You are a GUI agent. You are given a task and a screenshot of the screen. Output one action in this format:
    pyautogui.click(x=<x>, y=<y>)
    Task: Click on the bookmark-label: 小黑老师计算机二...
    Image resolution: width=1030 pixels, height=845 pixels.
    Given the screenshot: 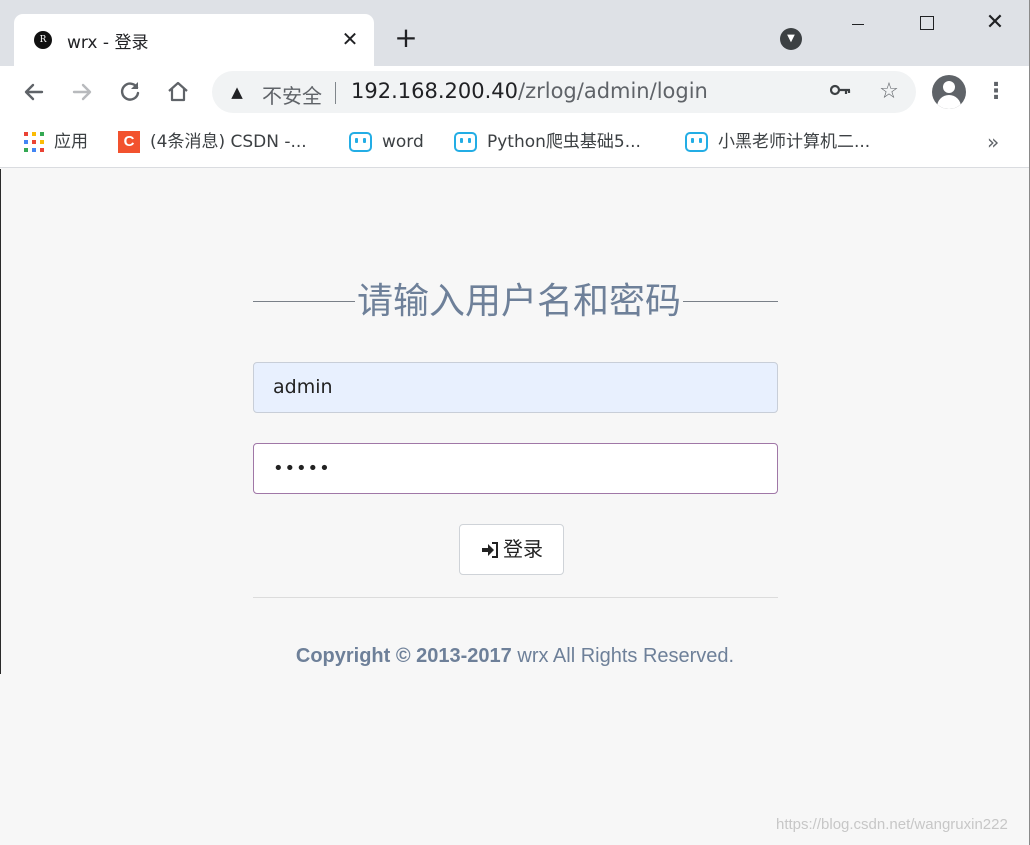 What is the action you would take?
    pyautogui.click(x=794, y=142)
    